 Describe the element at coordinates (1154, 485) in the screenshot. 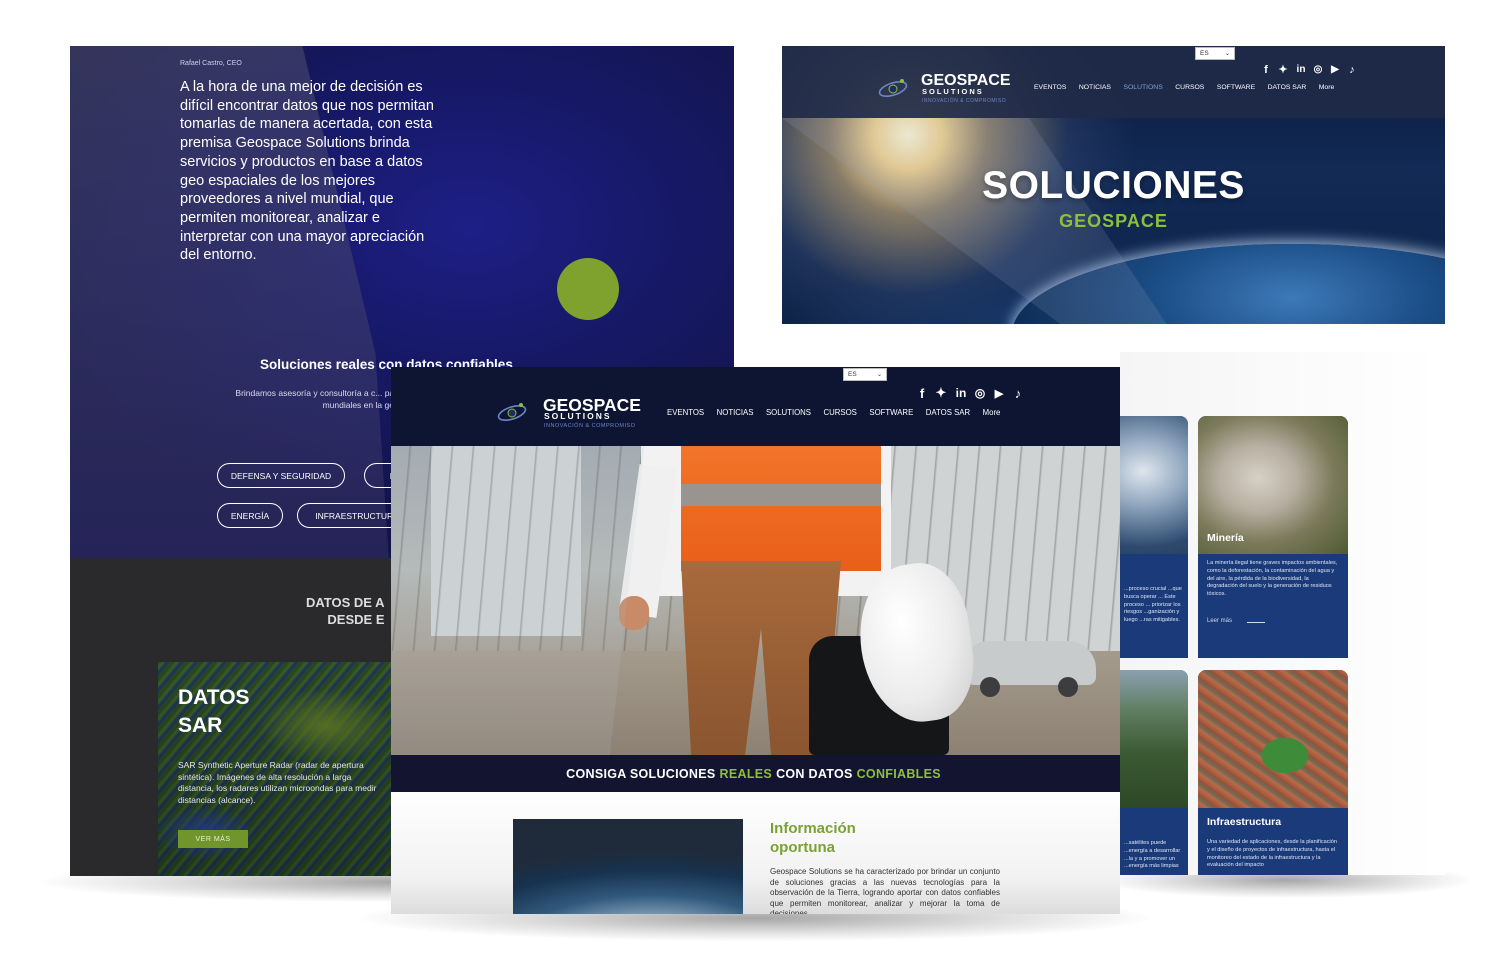

I see `card-image-clouds` at that location.